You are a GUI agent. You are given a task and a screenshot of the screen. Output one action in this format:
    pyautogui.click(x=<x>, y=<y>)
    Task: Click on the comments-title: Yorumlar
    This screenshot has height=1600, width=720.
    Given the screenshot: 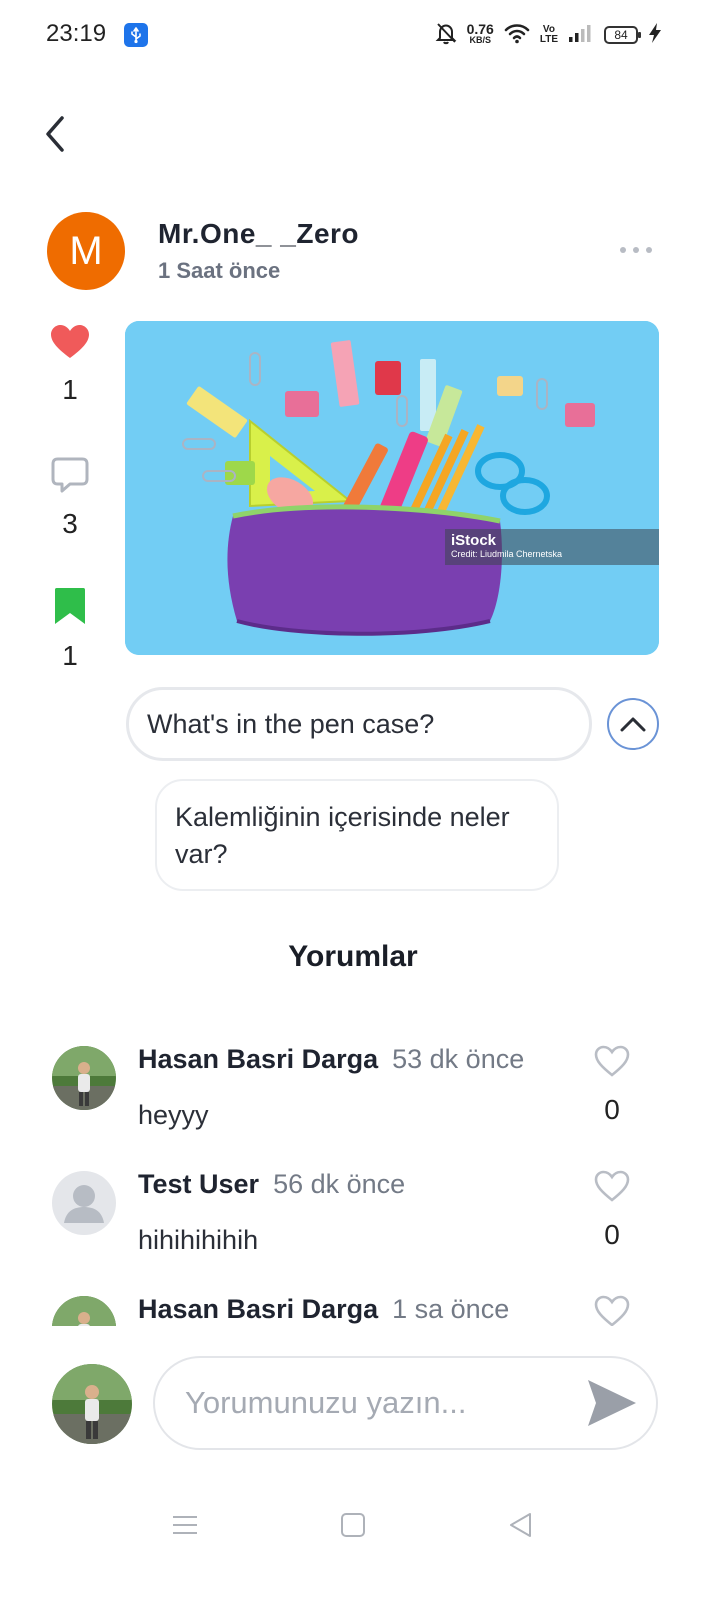 What is the action you would take?
    pyautogui.click(x=353, y=956)
    